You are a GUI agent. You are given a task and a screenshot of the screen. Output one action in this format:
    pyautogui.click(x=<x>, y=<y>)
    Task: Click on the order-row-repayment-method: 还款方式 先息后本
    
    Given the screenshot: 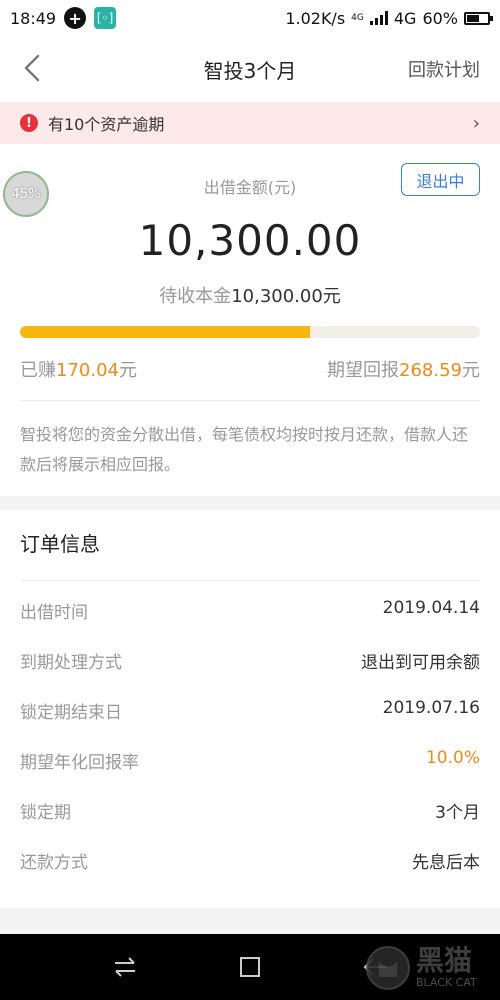 What is the action you would take?
    pyautogui.click(x=250, y=860)
    